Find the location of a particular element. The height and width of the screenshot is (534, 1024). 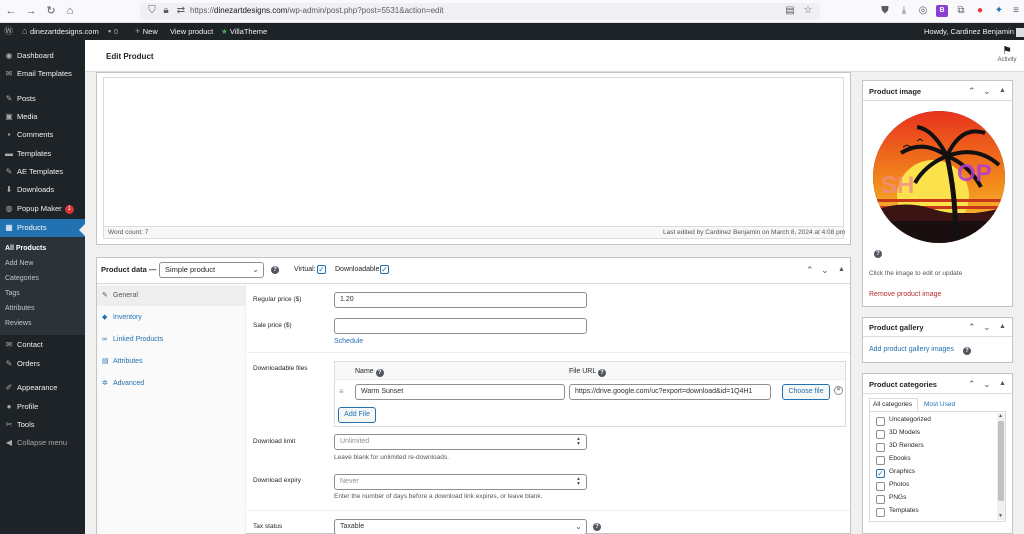

back-icon: ← is located at coordinates (11, 11).